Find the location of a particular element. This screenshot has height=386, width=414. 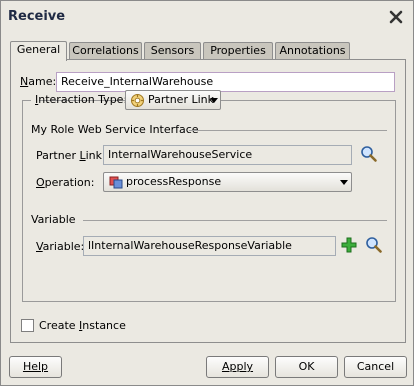

apply-button-label: Apply is located at coordinates (237, 366).